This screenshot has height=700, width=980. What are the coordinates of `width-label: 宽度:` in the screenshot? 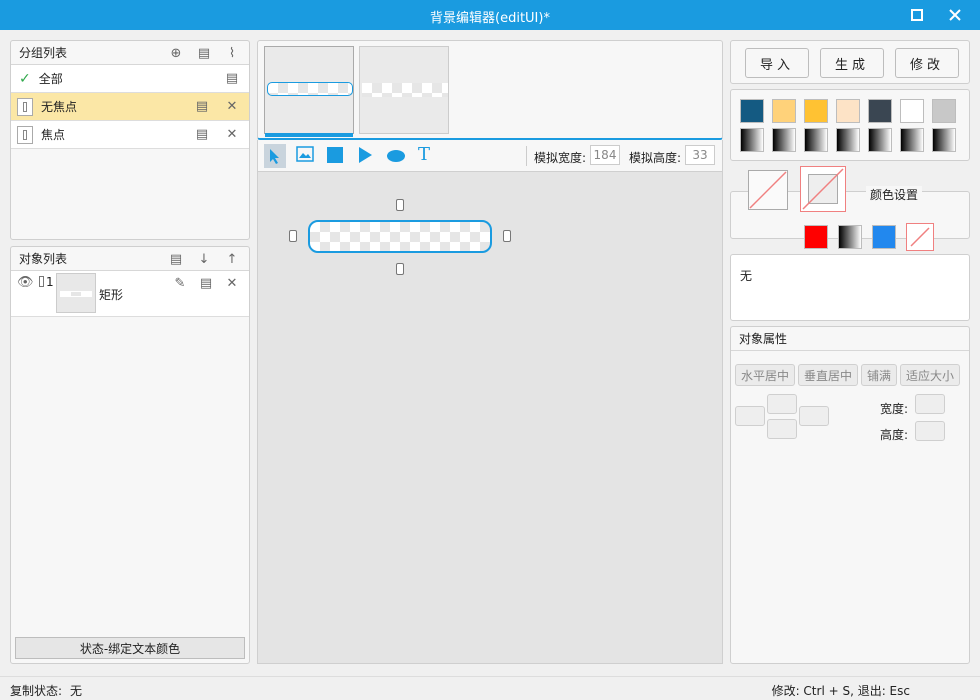 It's located at (894, 409).